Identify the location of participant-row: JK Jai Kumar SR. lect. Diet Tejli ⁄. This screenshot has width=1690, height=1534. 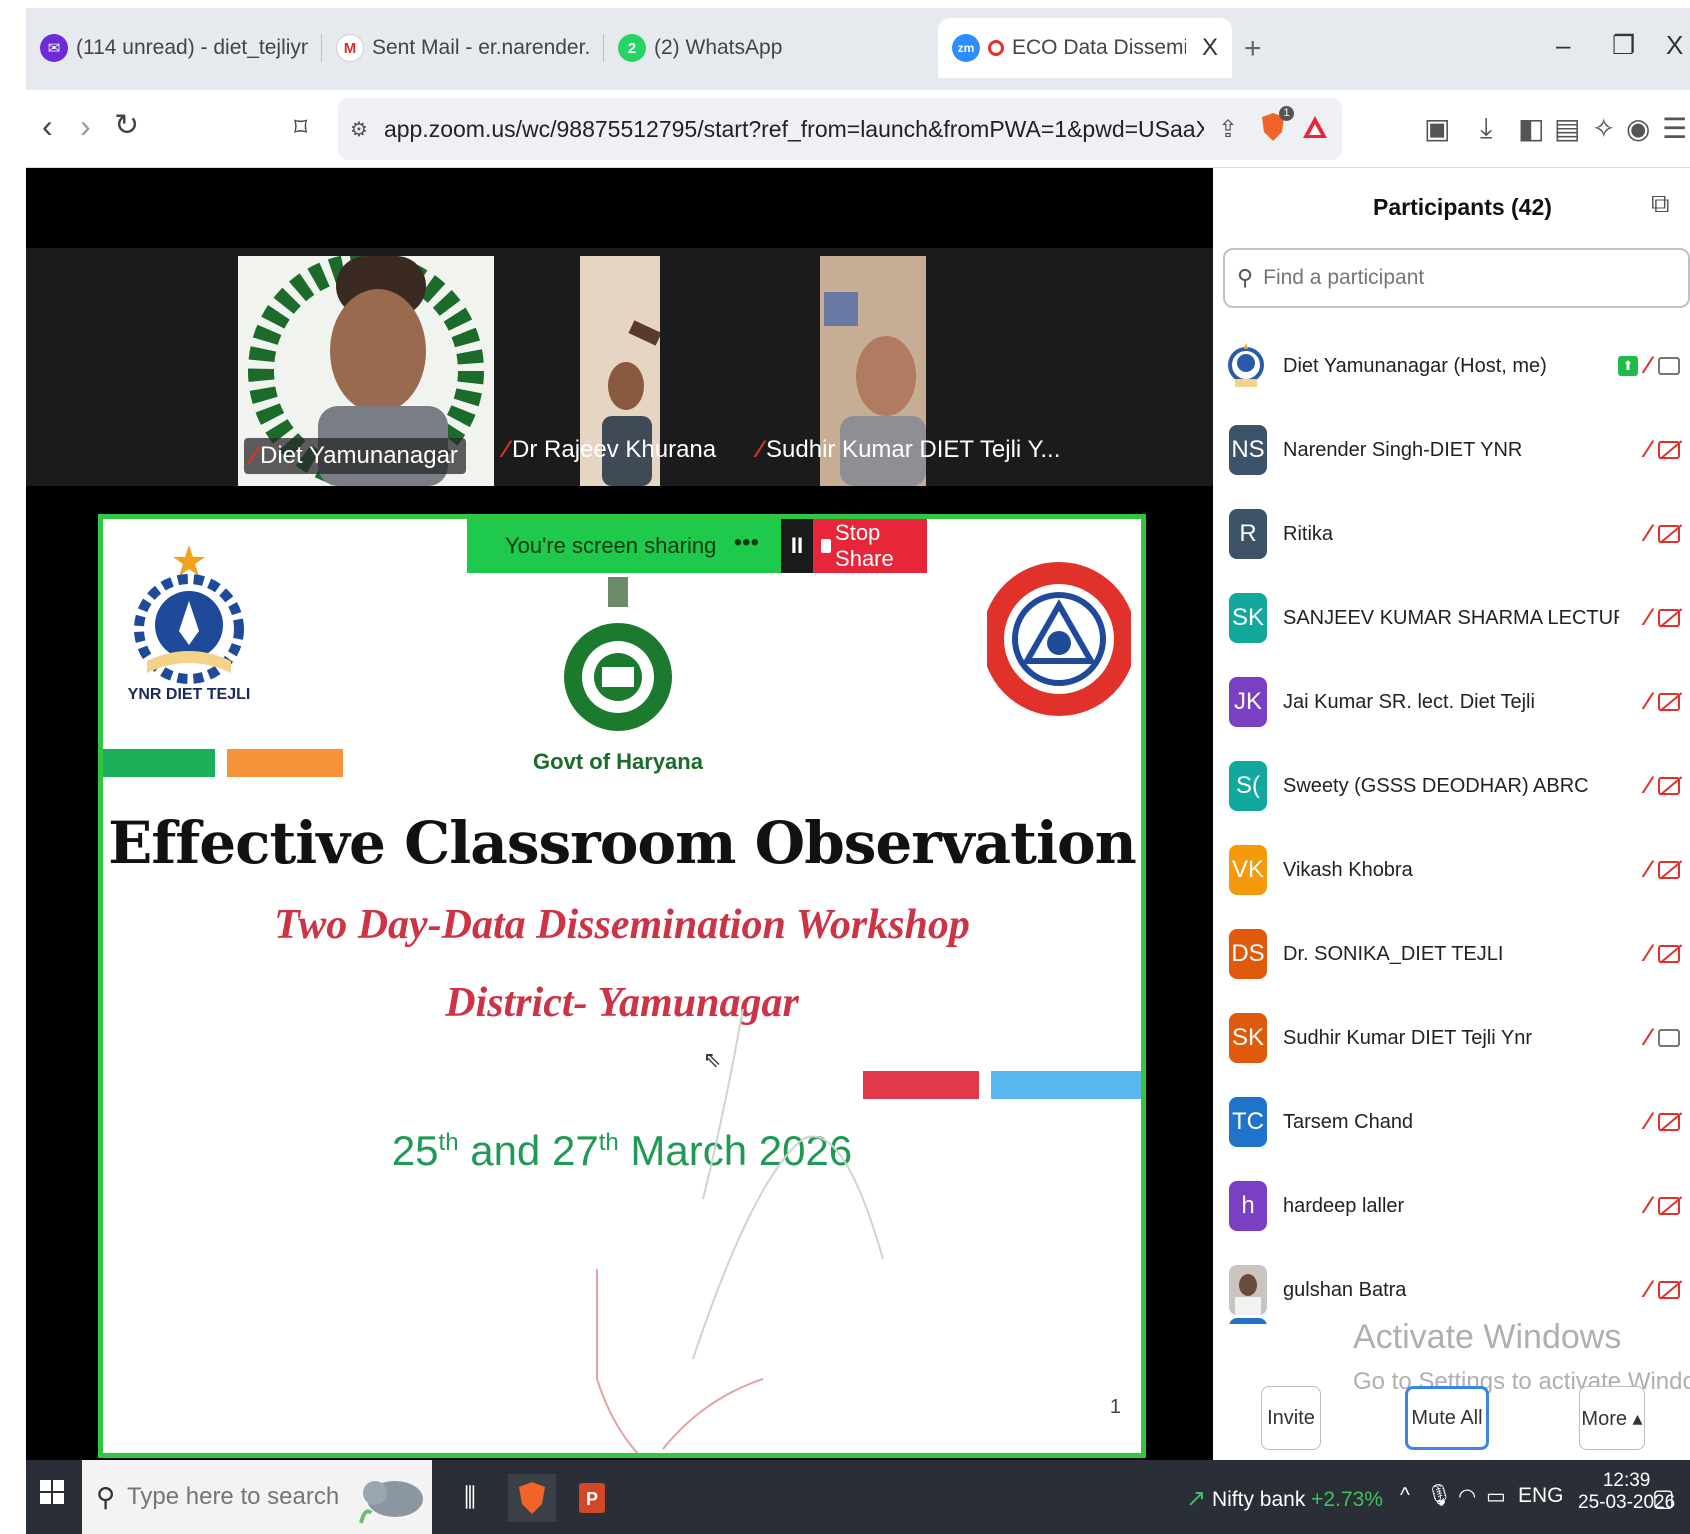
(1451, 702).